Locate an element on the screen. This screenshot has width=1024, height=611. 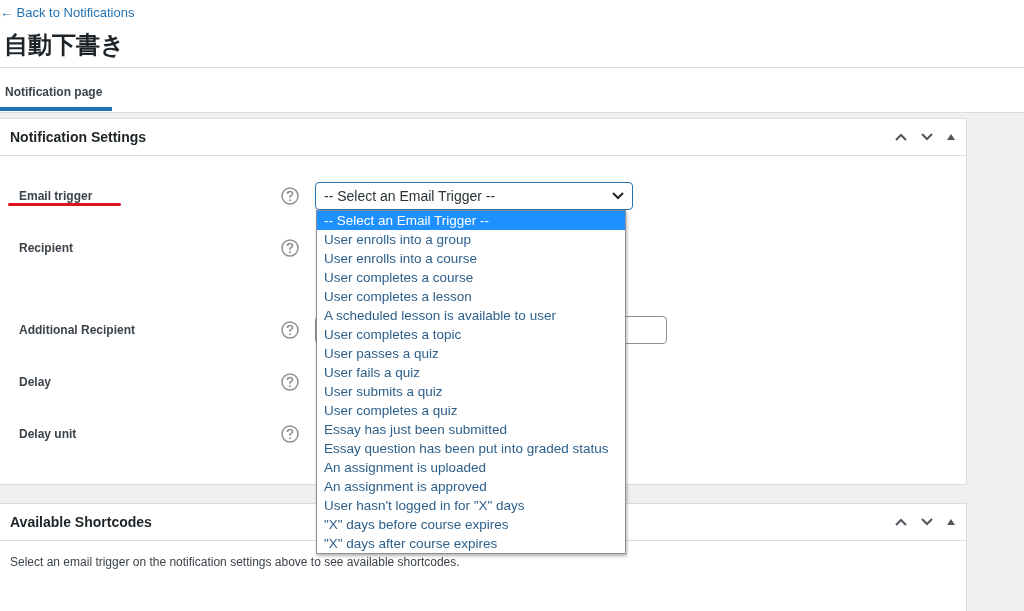
field-label: Recipient is located at coordinates (46, 248).